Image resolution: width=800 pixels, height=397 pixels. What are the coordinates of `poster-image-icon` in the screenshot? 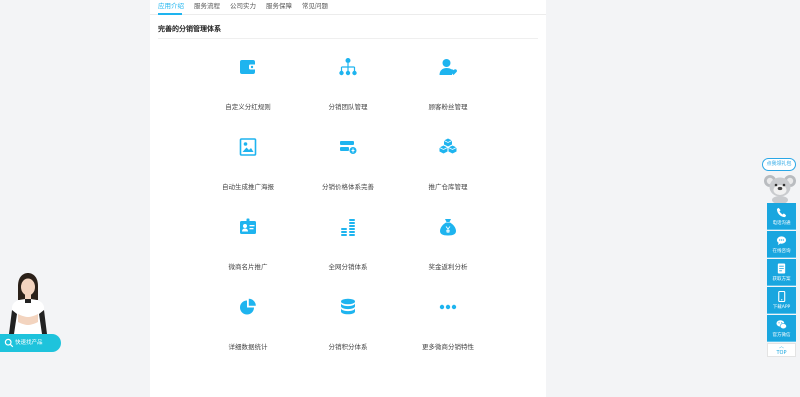 It's located at (248, 147).